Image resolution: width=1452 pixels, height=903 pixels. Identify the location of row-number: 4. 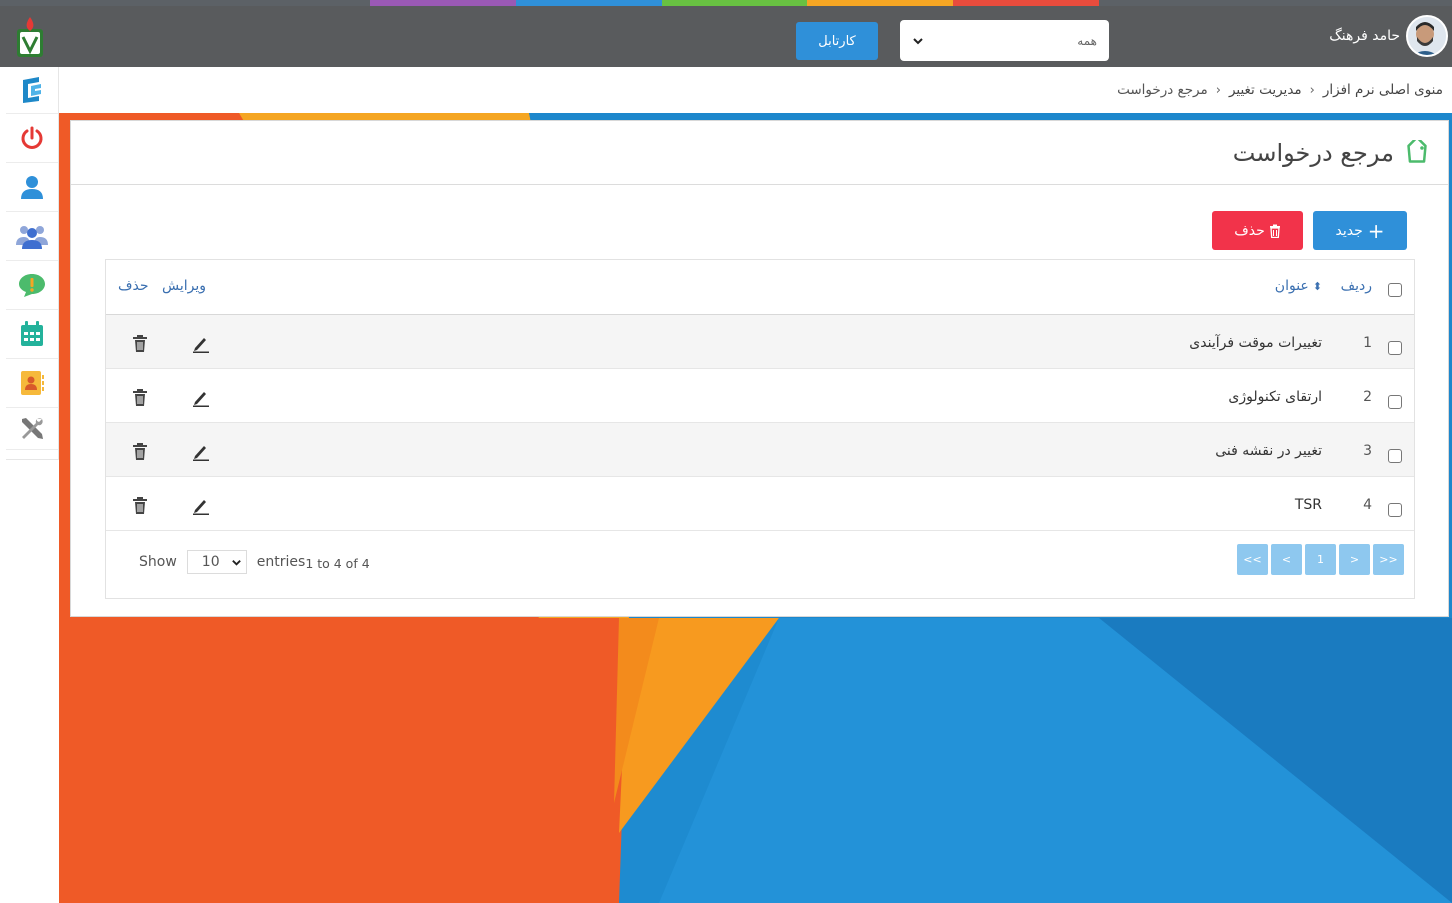
(1367, 505).